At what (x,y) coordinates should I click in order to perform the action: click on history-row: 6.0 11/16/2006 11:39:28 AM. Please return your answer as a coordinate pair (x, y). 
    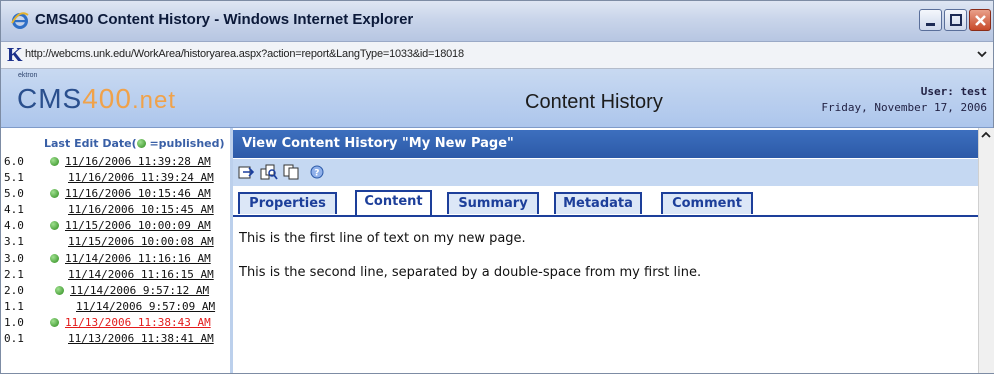
    Looking at the image, I should click on (115, 162).